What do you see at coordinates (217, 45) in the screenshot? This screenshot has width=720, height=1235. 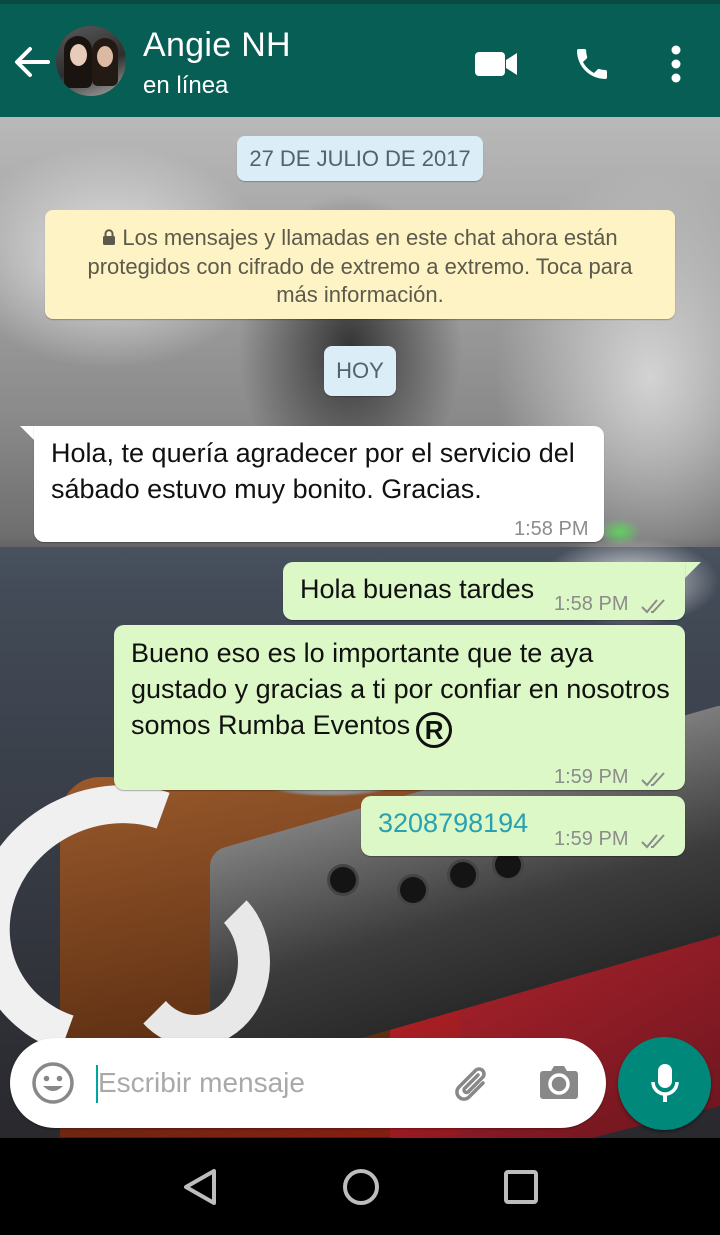 I see `contact-name: Angie NH` at bounding box center [217, 45].